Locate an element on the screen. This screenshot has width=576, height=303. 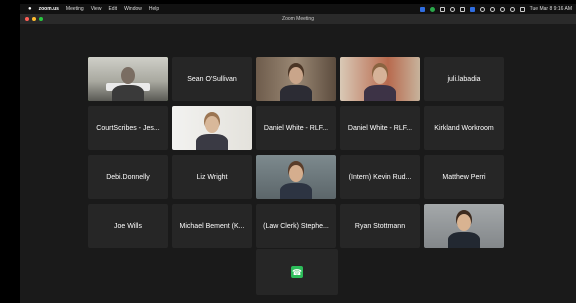
wifi-icon is located at coordinates (482, 9).